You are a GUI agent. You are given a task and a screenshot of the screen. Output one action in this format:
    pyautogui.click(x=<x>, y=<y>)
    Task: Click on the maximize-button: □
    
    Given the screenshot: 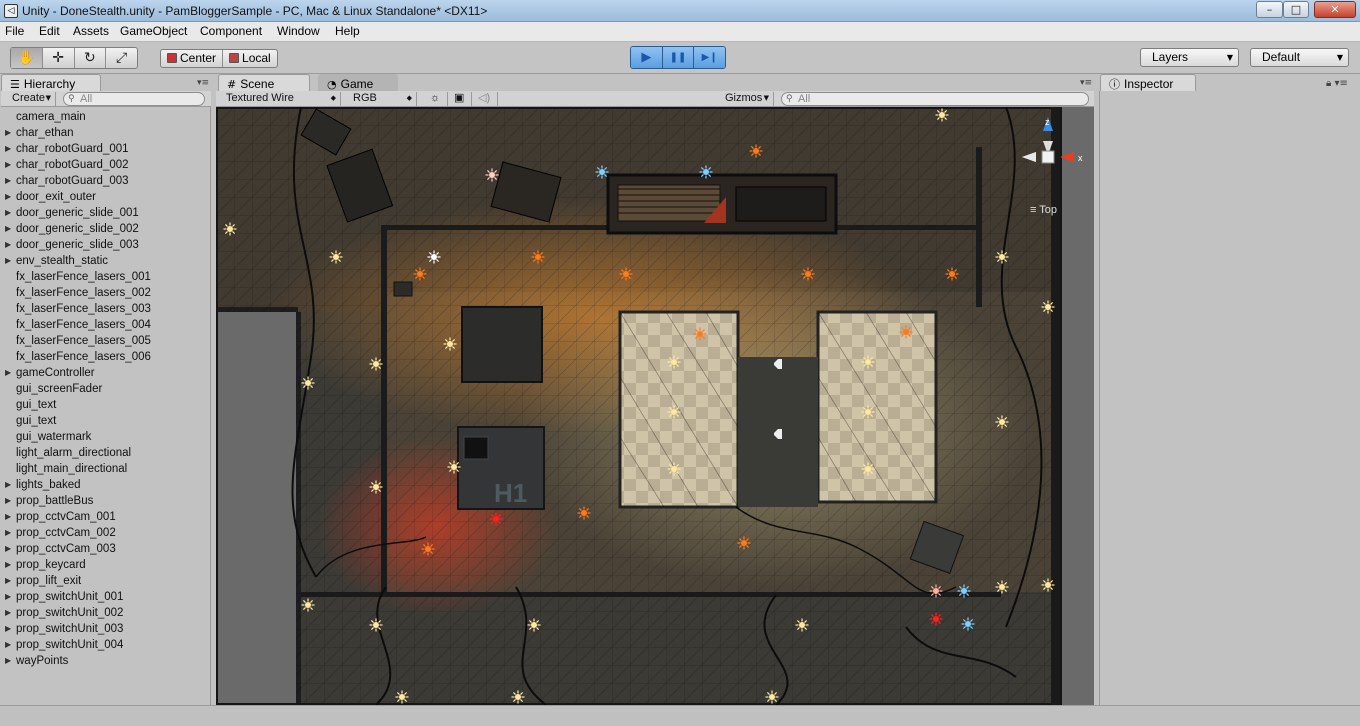 What is the action you would take?
    pyautogui.click(x=1296, y=9)
    